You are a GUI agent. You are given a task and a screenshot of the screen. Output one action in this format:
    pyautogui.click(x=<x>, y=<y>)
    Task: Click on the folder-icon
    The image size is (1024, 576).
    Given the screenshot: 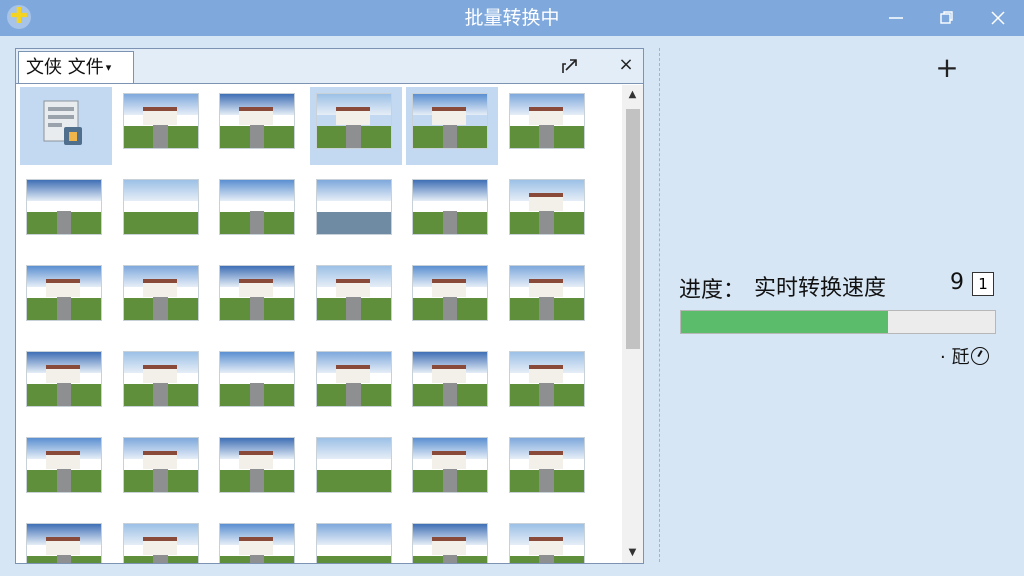 What is the action you would take?
    pyautogui.click(x=64, y=123)
    